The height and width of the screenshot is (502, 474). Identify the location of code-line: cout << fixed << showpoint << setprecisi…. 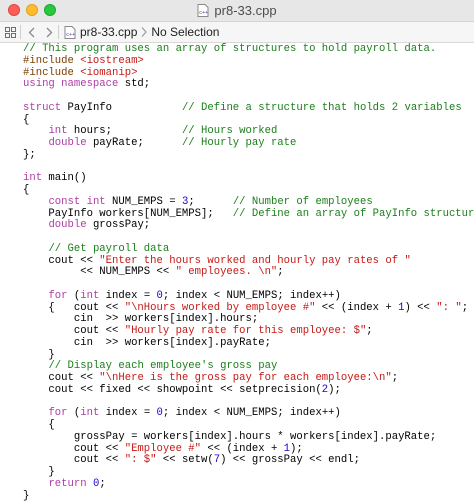
(248, 391).